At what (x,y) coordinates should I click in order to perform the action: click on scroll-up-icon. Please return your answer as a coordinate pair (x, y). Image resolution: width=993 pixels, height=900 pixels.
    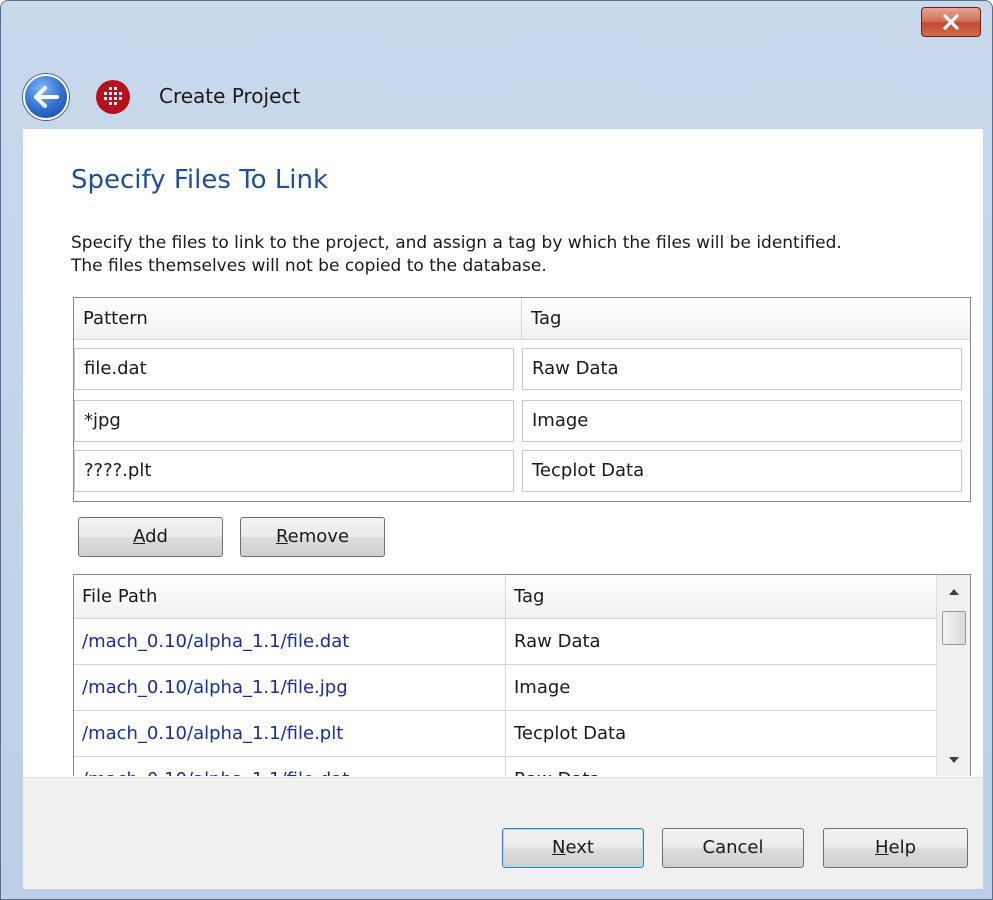
    Looking at the image, I should click on (954, 592).